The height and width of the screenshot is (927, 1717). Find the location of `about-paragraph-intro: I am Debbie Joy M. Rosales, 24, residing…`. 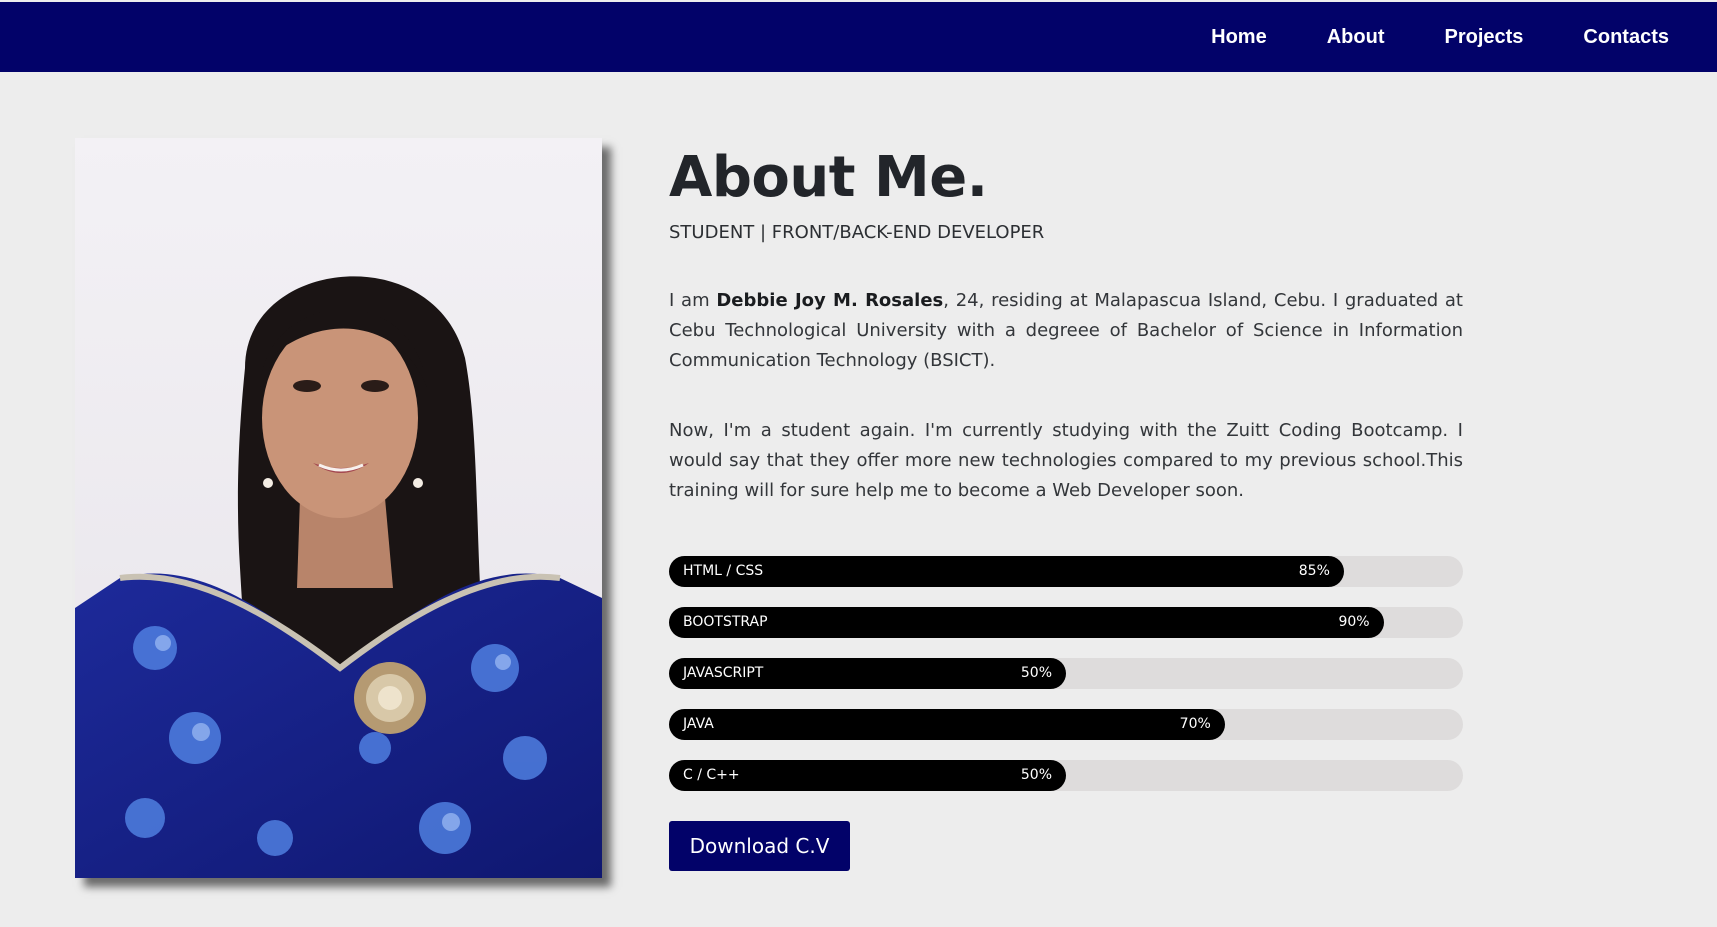

about-paragraph-intro: I am Debbie Joy M. Rosales, 24, residing… is located at coordinates (1066, 331).